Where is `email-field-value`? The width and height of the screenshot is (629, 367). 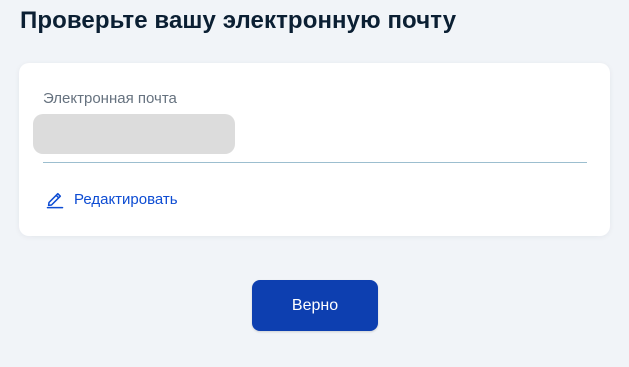
email-field-value is located at coordinates (134, 134).